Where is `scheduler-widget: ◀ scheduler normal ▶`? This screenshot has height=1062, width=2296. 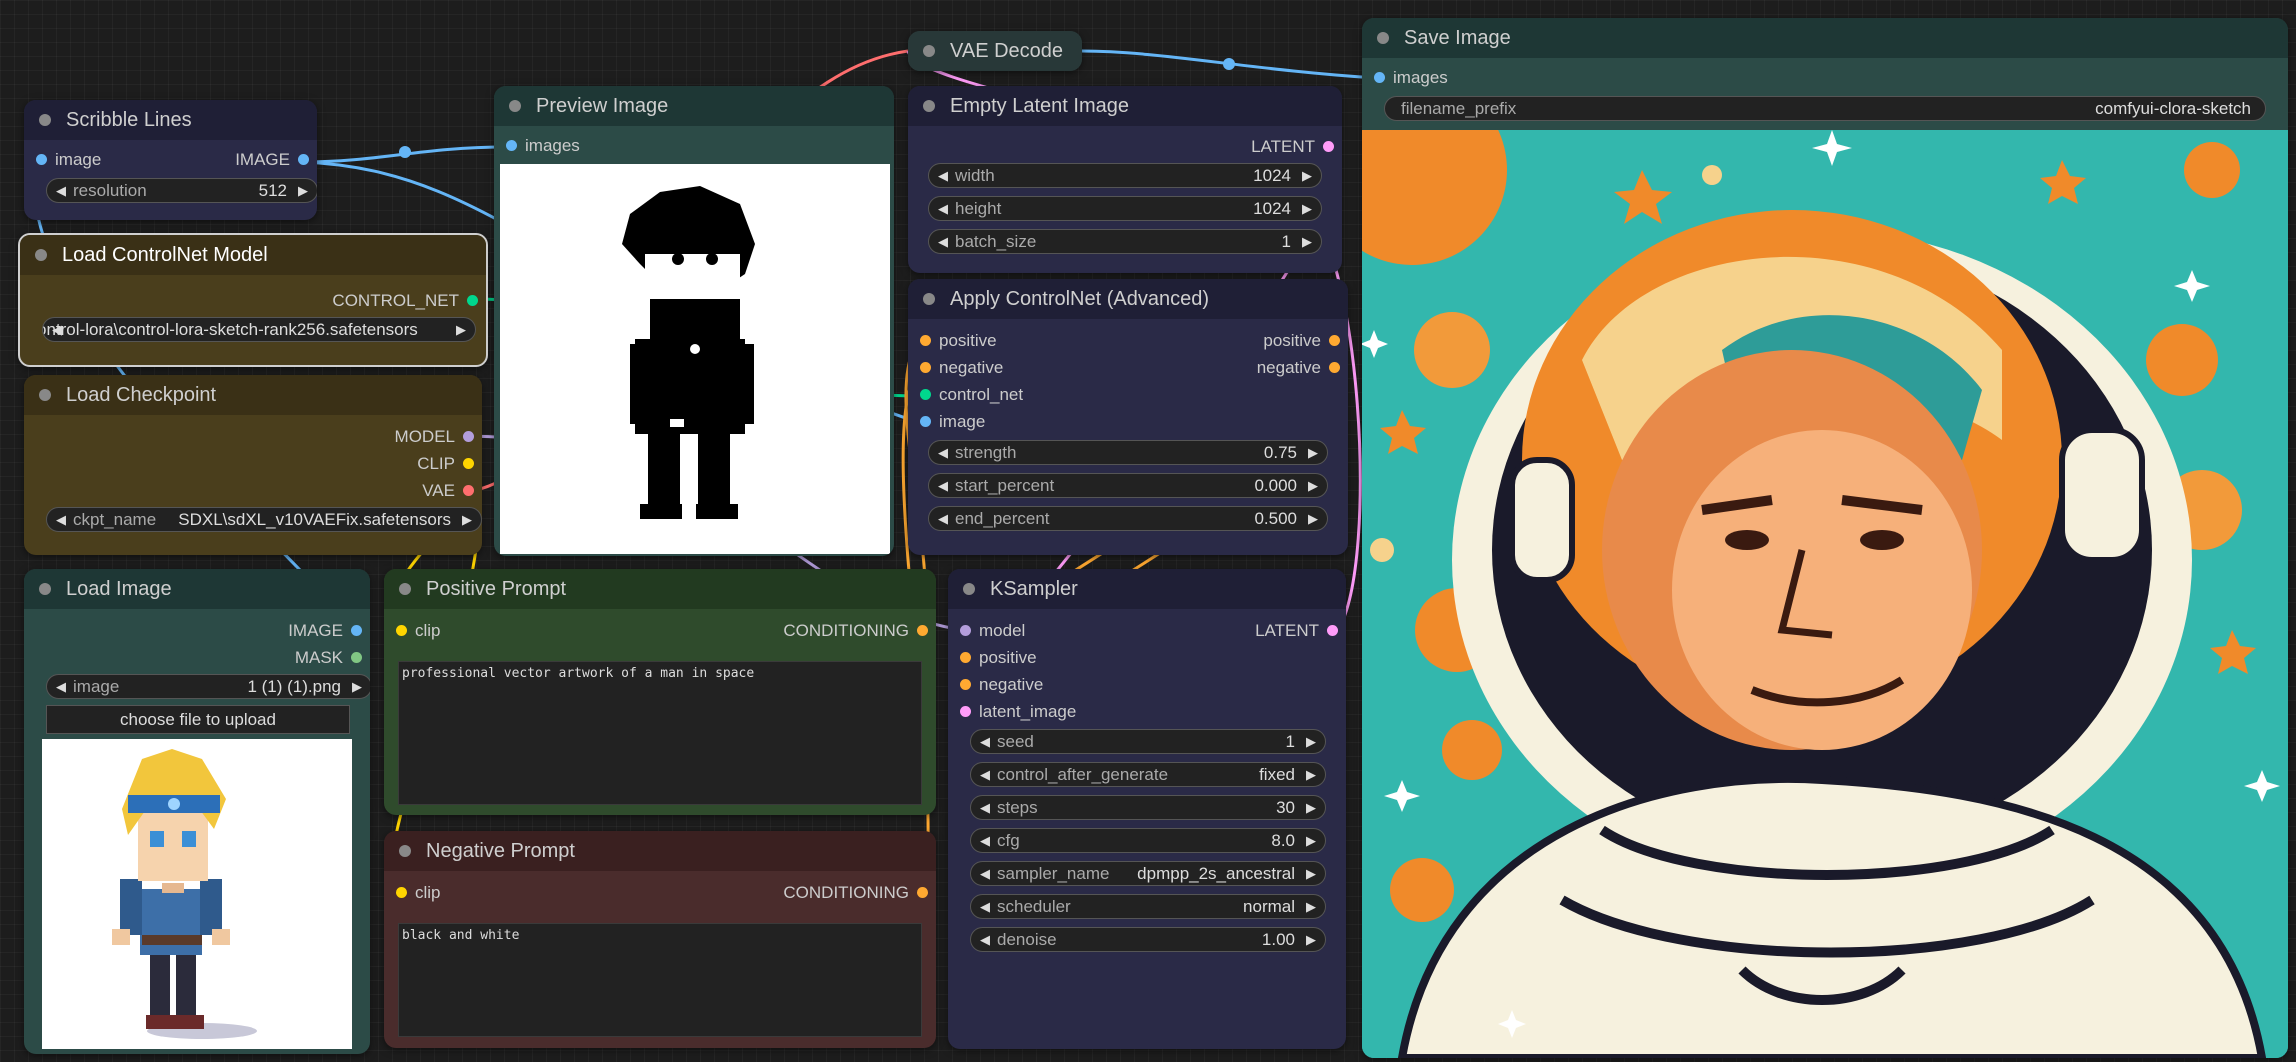
scheduler-widget: ◀ scheduler normal ▶ is located at coordinates (1148, 906).